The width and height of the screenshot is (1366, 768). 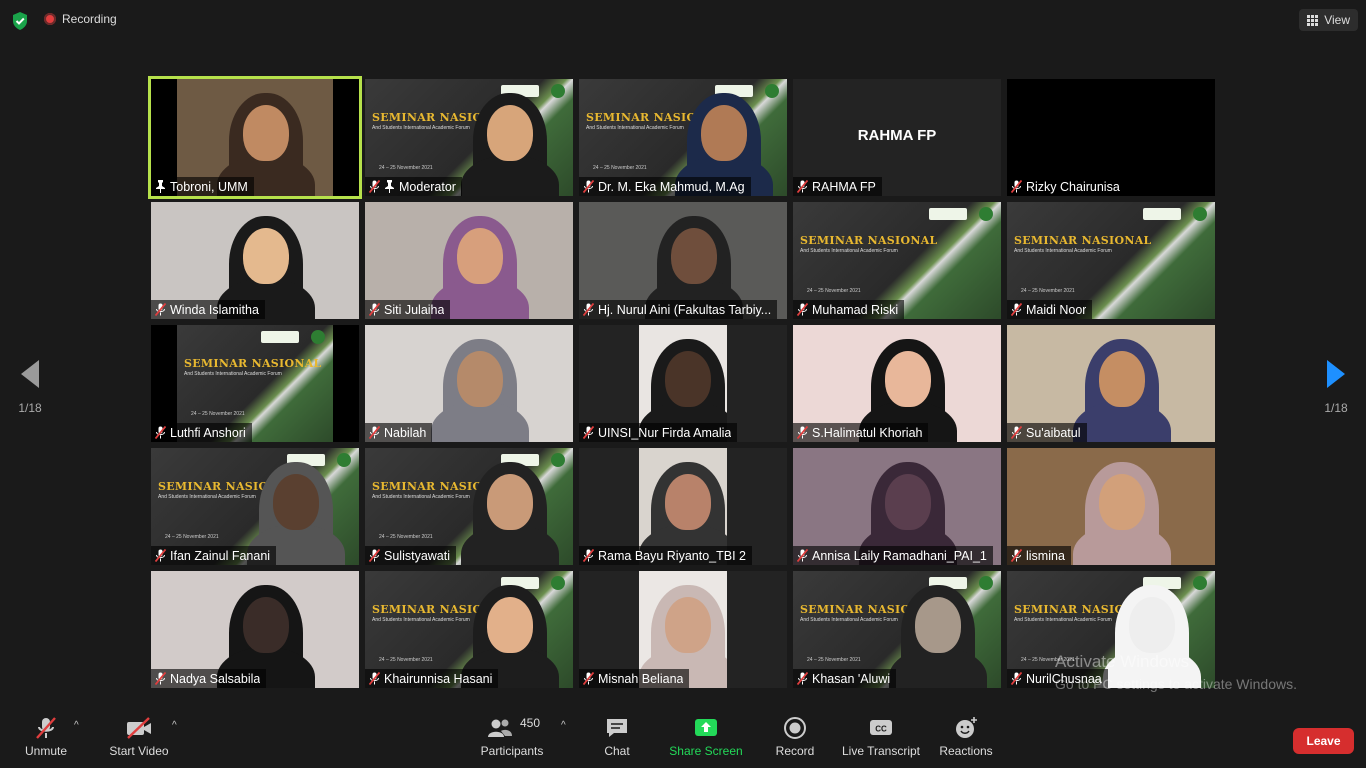 I want to click on participant-tile: UINSI_Nur Firda Amalia, so click(x=683, y=383).